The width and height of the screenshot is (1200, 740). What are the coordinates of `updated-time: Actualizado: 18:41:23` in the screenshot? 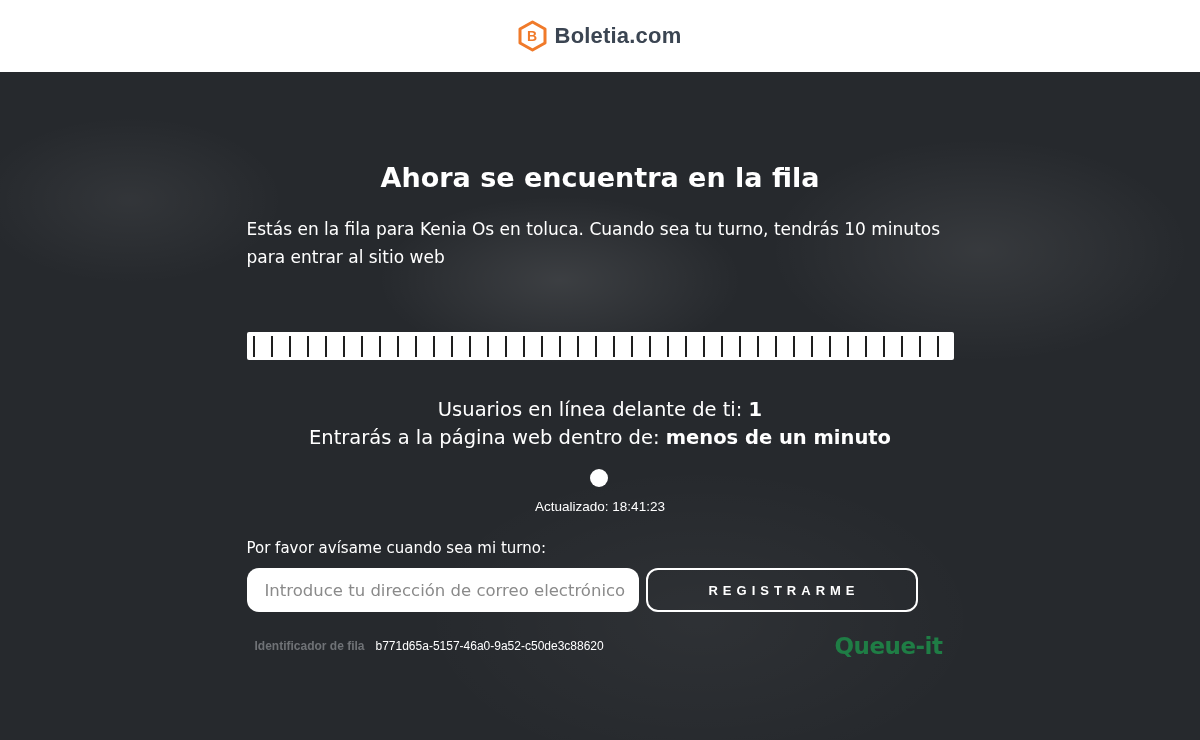 It's located at (600, 507).